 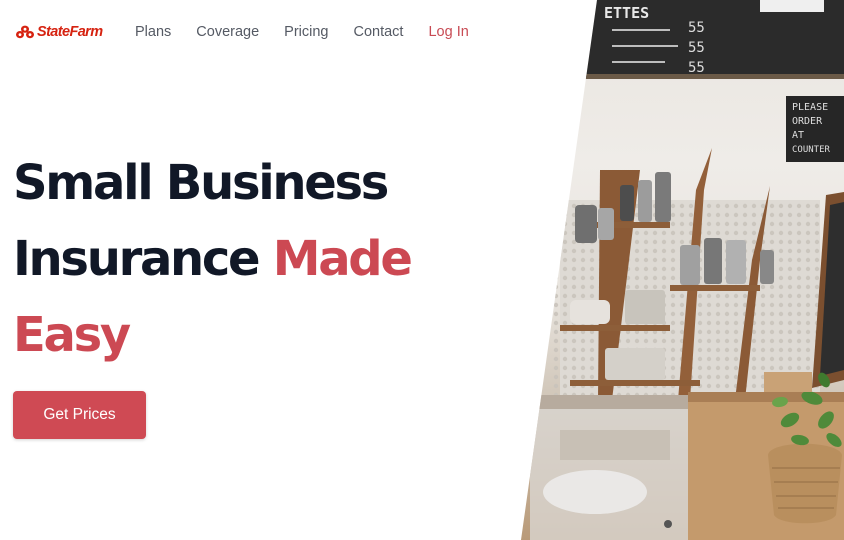 What do you see at coordinates (25, 32) in the screenshot?
I see `state-farm-ovals-icon` at bounding box center [25, 32].